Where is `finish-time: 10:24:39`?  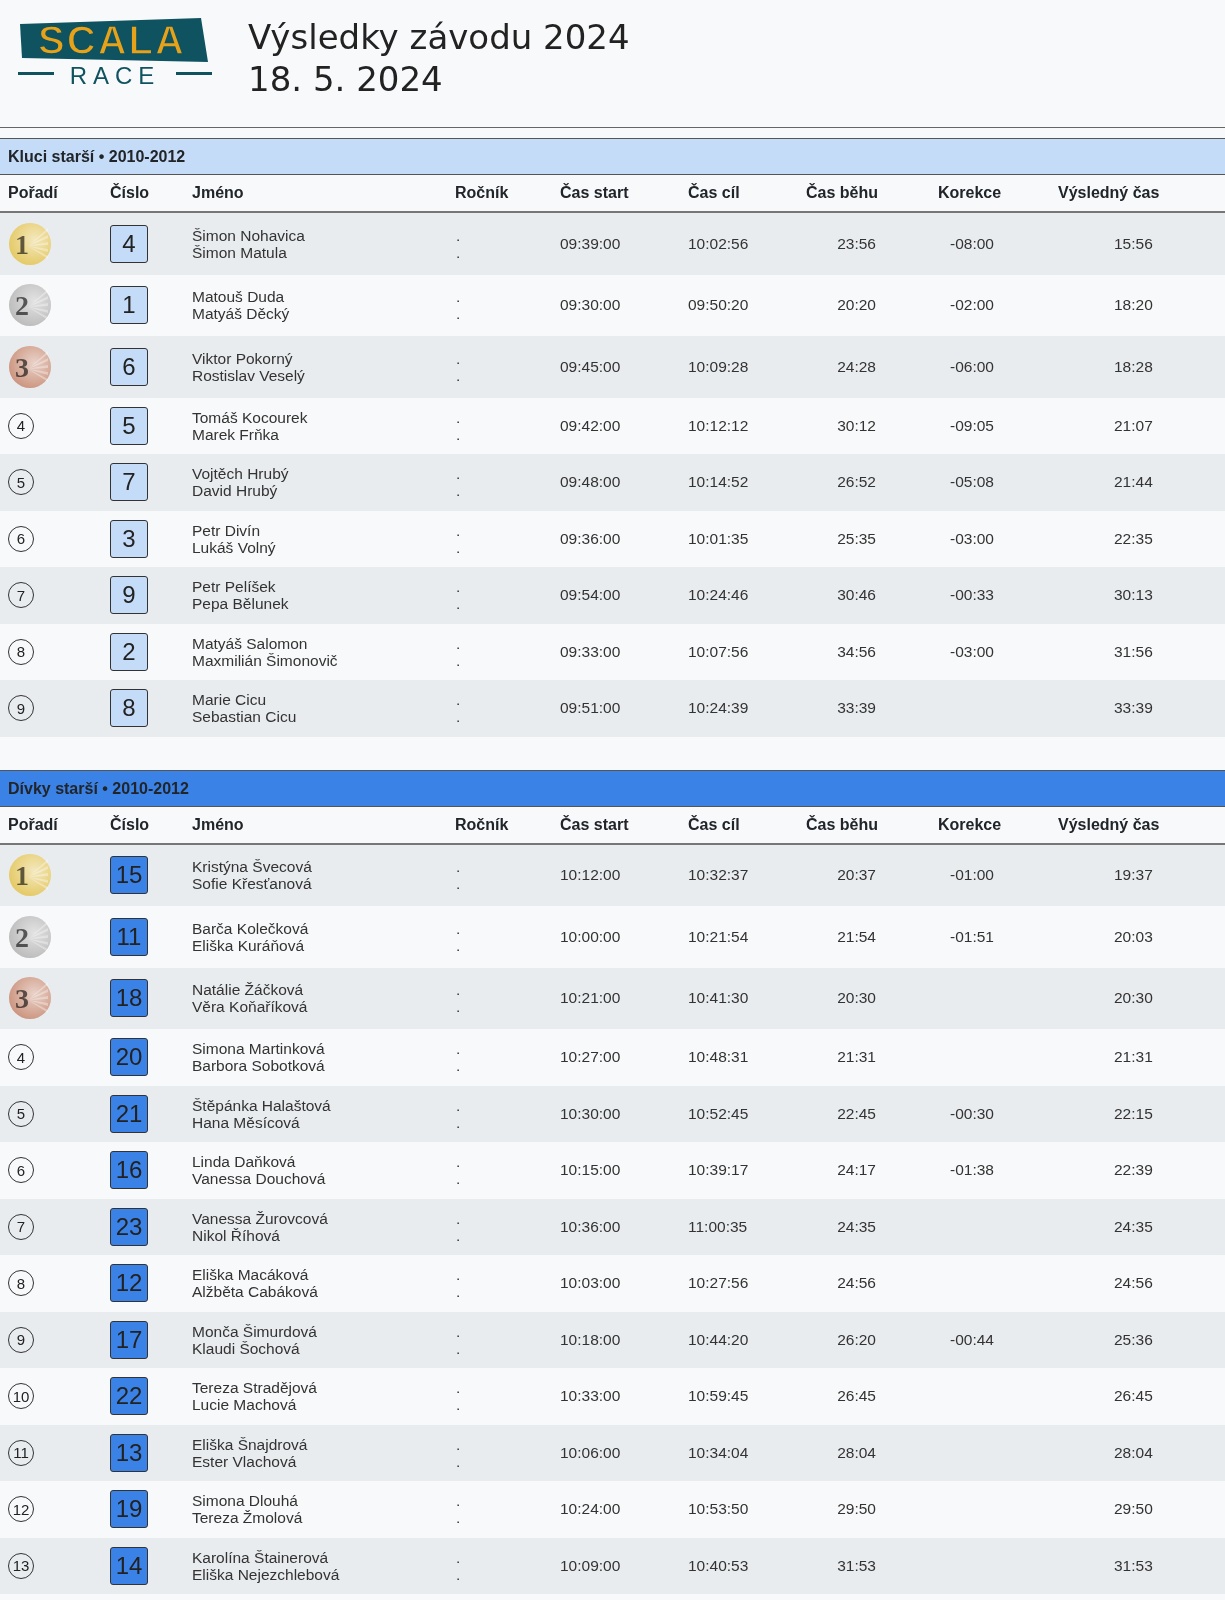
finish-time: 10:24:39 is located at coordinates (718, 708).